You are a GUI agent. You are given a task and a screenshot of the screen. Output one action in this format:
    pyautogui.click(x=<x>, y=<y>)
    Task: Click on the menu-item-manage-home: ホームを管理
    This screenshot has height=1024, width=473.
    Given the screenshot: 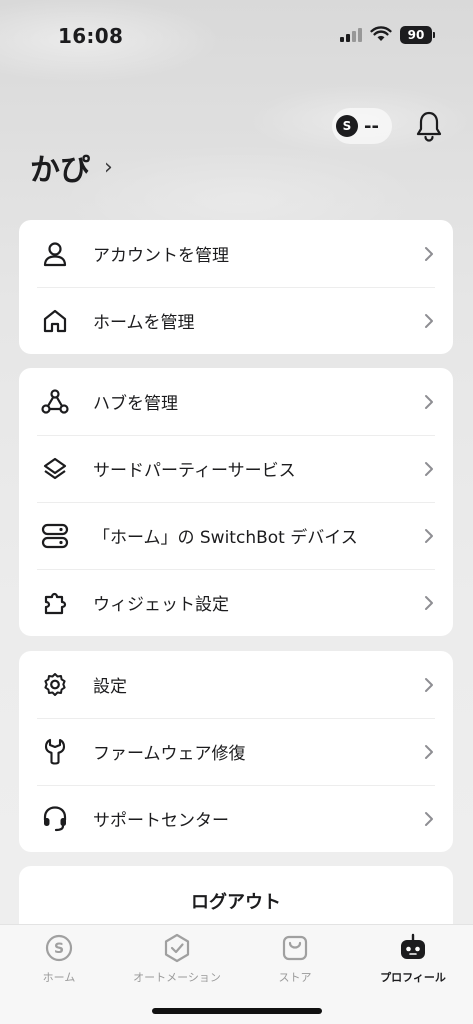 What is the action you would take?
    pyautogui.click(x=236, y=320)
    